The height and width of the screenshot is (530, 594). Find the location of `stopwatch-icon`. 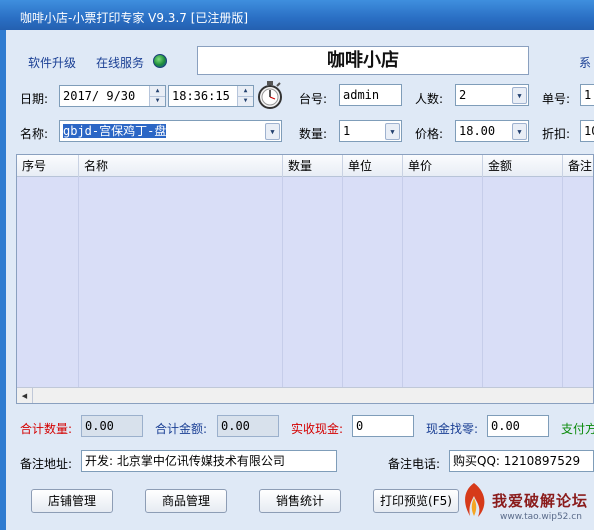

stopwatch-icon is located at coordinates (270, 95).